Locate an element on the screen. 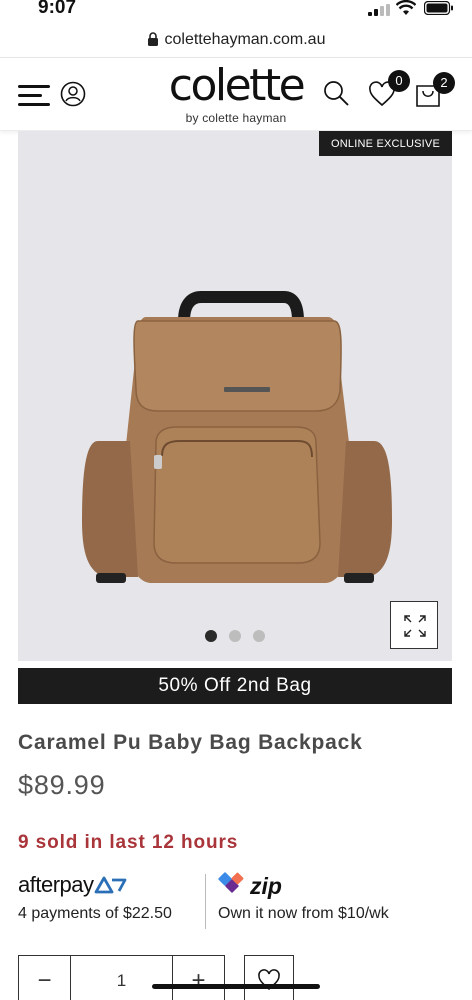 The image size is (472, 1000). zip-text: Own it now from $10/wk is located at coordinates (303, 913).